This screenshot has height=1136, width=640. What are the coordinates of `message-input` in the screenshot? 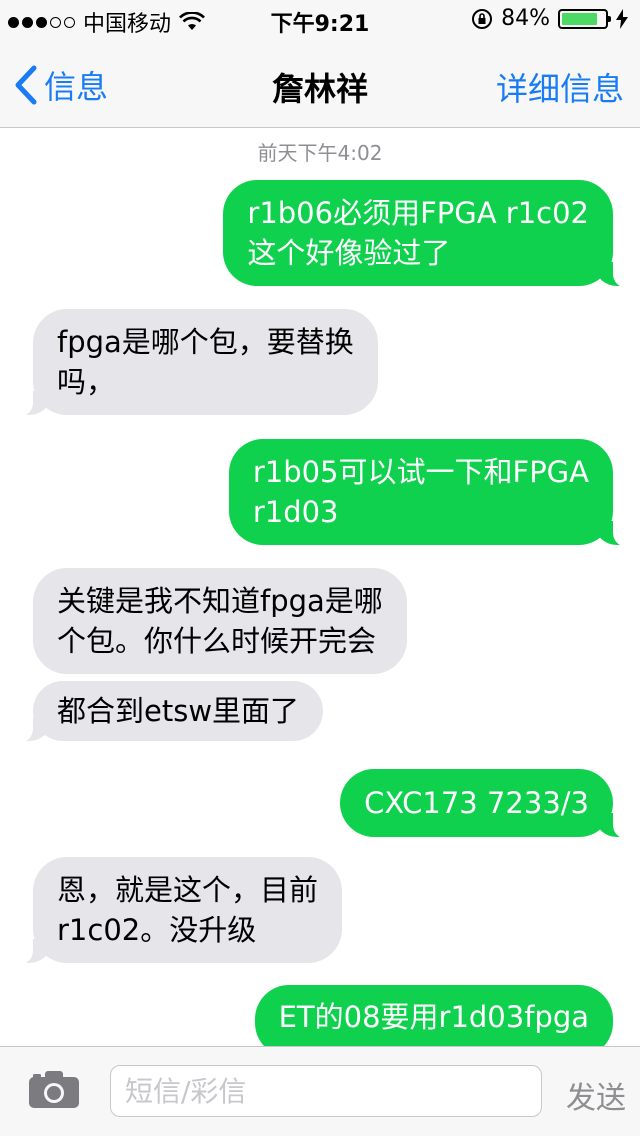 It's located at (326, 1091).